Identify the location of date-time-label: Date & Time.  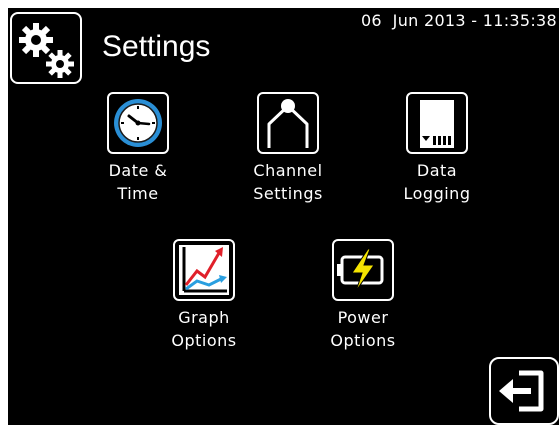
(138, 182).